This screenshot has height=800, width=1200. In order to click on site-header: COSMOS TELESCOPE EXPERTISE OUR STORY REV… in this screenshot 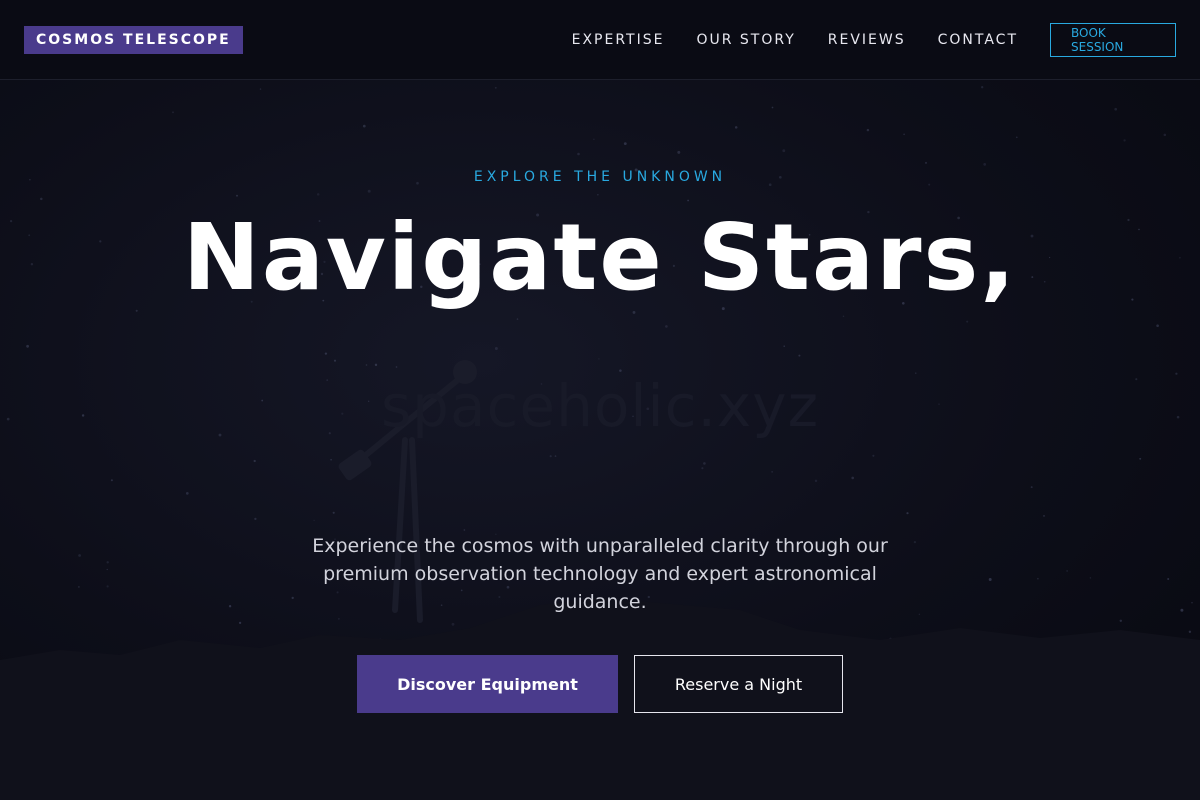, I will do `click(600, 40)`.